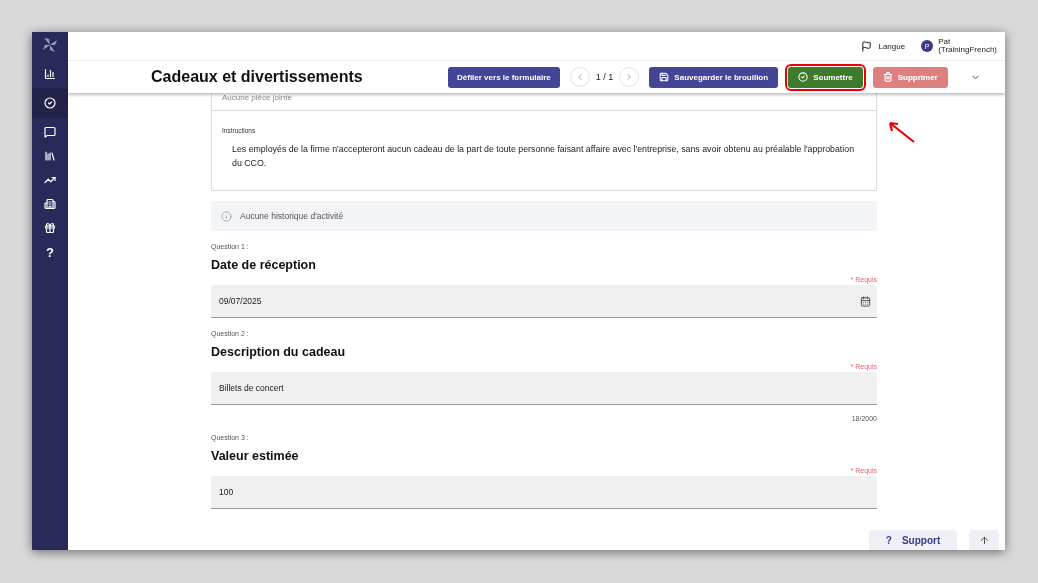  I want to click on logo-icon, so click(50, 45).